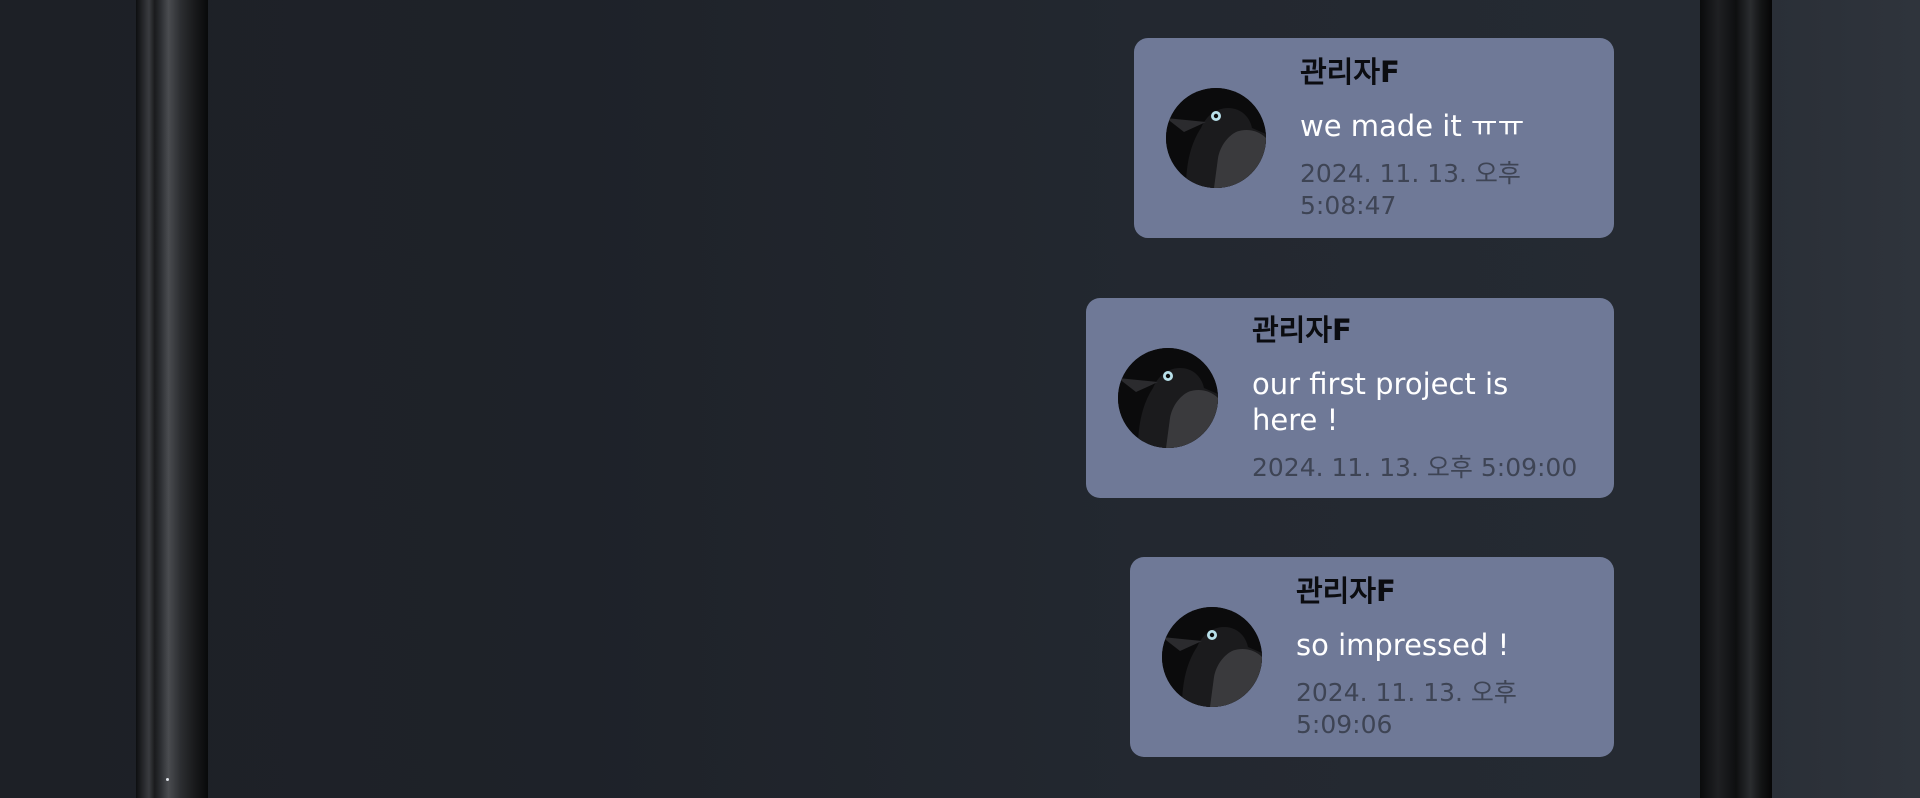 This screenshot has height=798, width=1920. I want to click on small-dot, so click(167, 779).